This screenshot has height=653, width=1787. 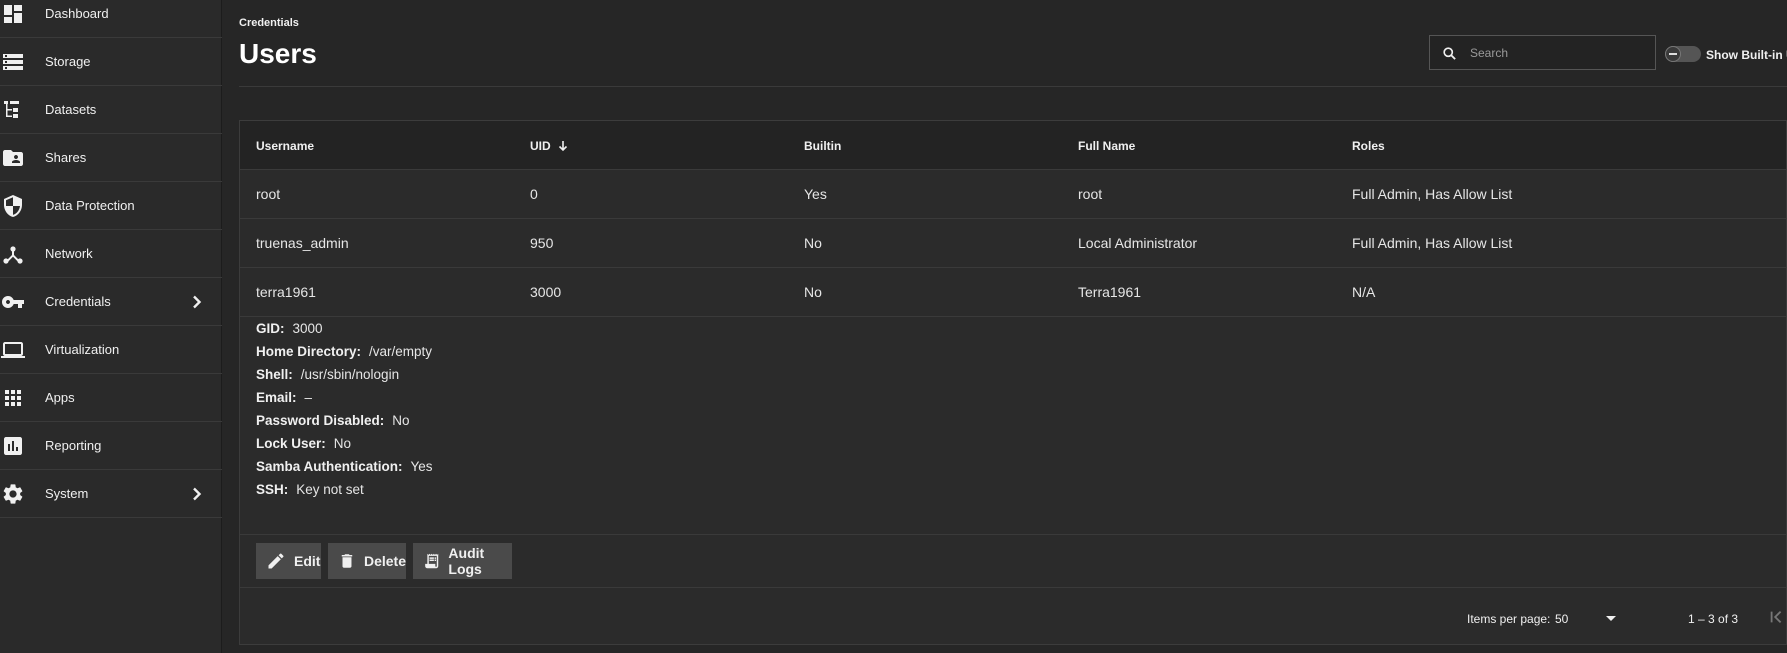 I want to click on shield-icon, so click(x=13, y=206).